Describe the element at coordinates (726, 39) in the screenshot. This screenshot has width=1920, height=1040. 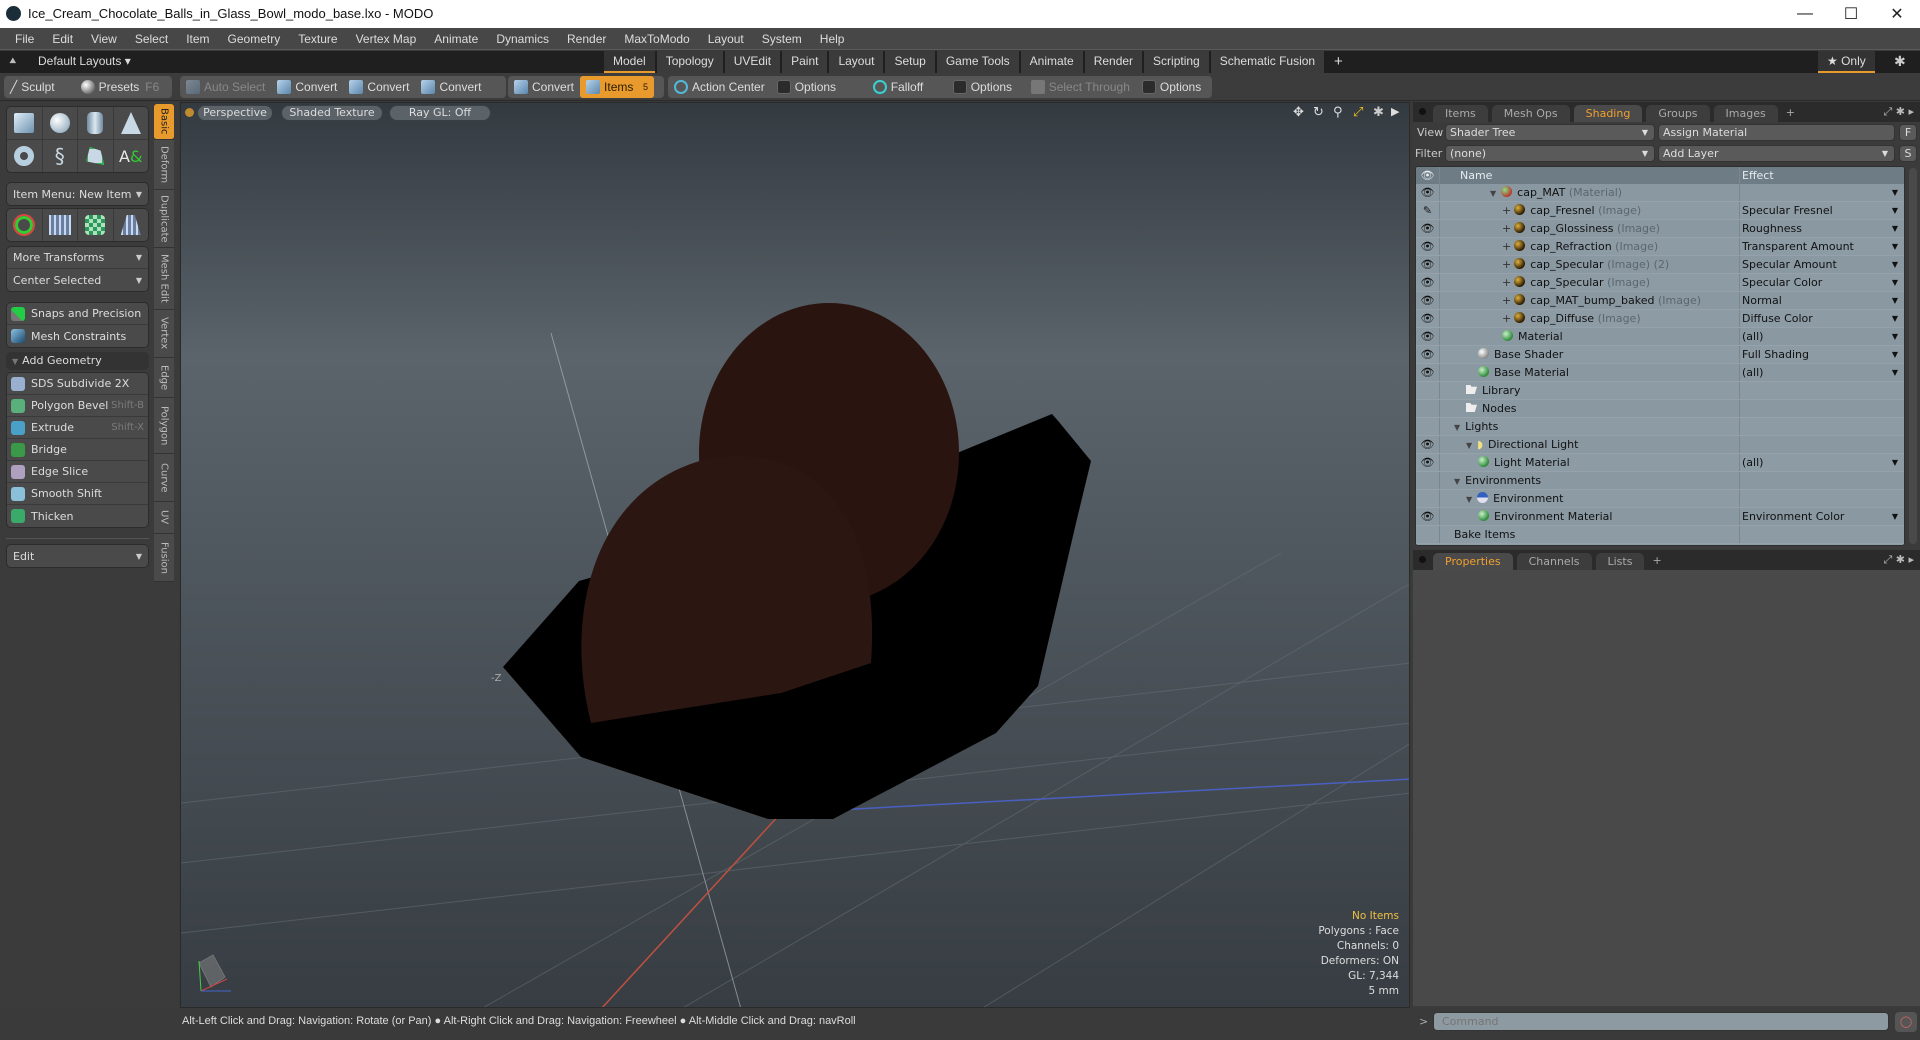
I see `menu-layout: Layout` at that location.